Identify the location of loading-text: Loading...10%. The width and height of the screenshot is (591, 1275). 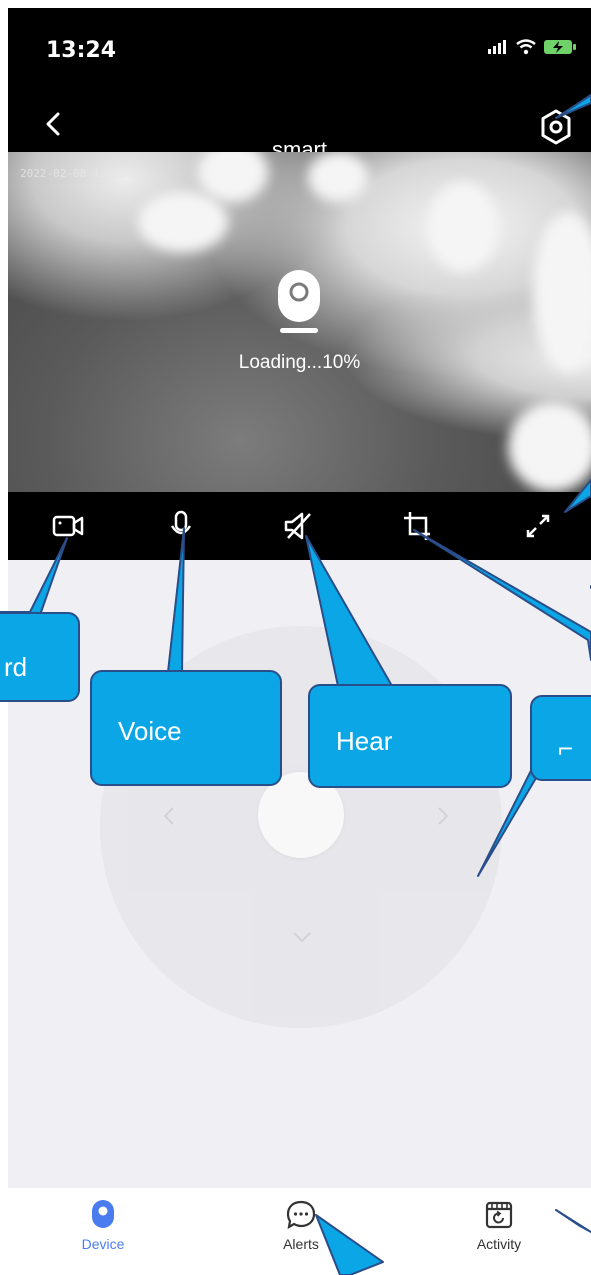
(299, 362).